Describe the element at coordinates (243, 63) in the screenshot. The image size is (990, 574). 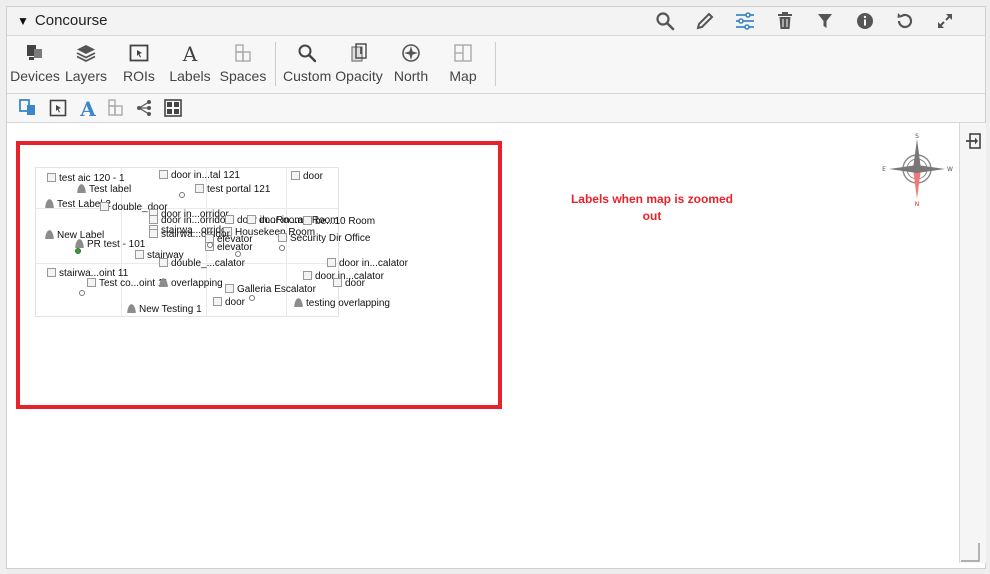
I see `spaces-button: Spaces` at that location.